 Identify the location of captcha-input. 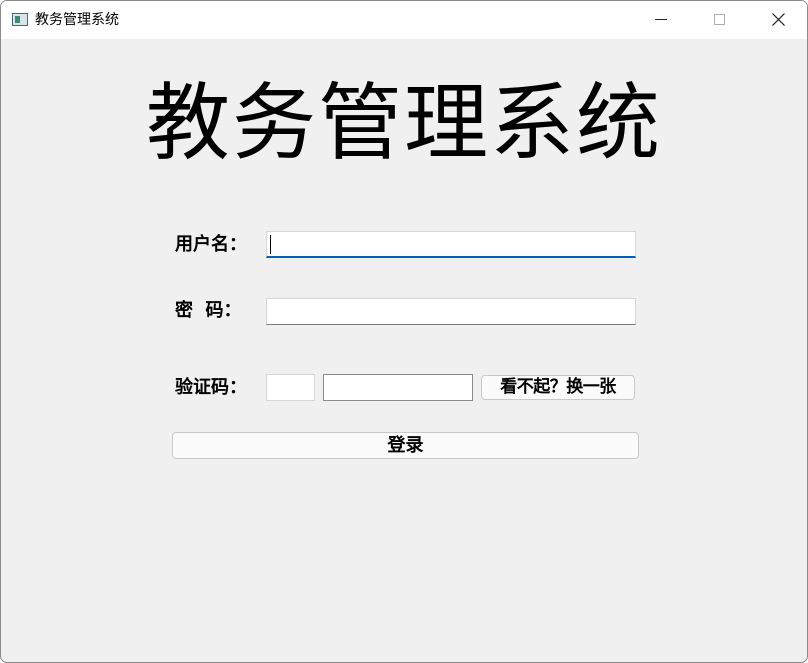
(398, 387).